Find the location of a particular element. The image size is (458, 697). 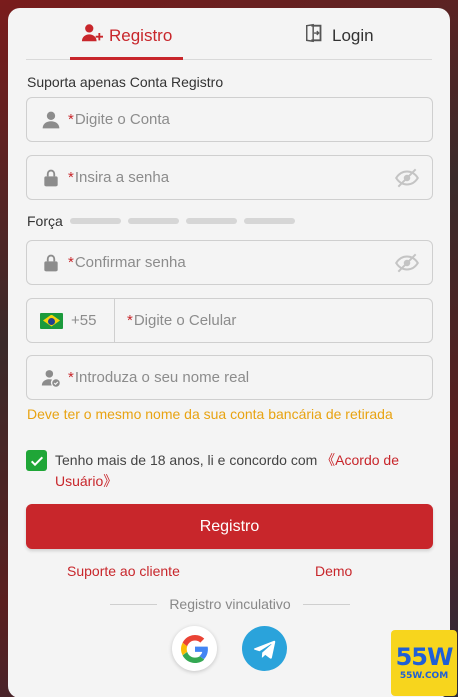

55w-watermark-logo: 55W 55W.COM is located at coordinates (424, 663).